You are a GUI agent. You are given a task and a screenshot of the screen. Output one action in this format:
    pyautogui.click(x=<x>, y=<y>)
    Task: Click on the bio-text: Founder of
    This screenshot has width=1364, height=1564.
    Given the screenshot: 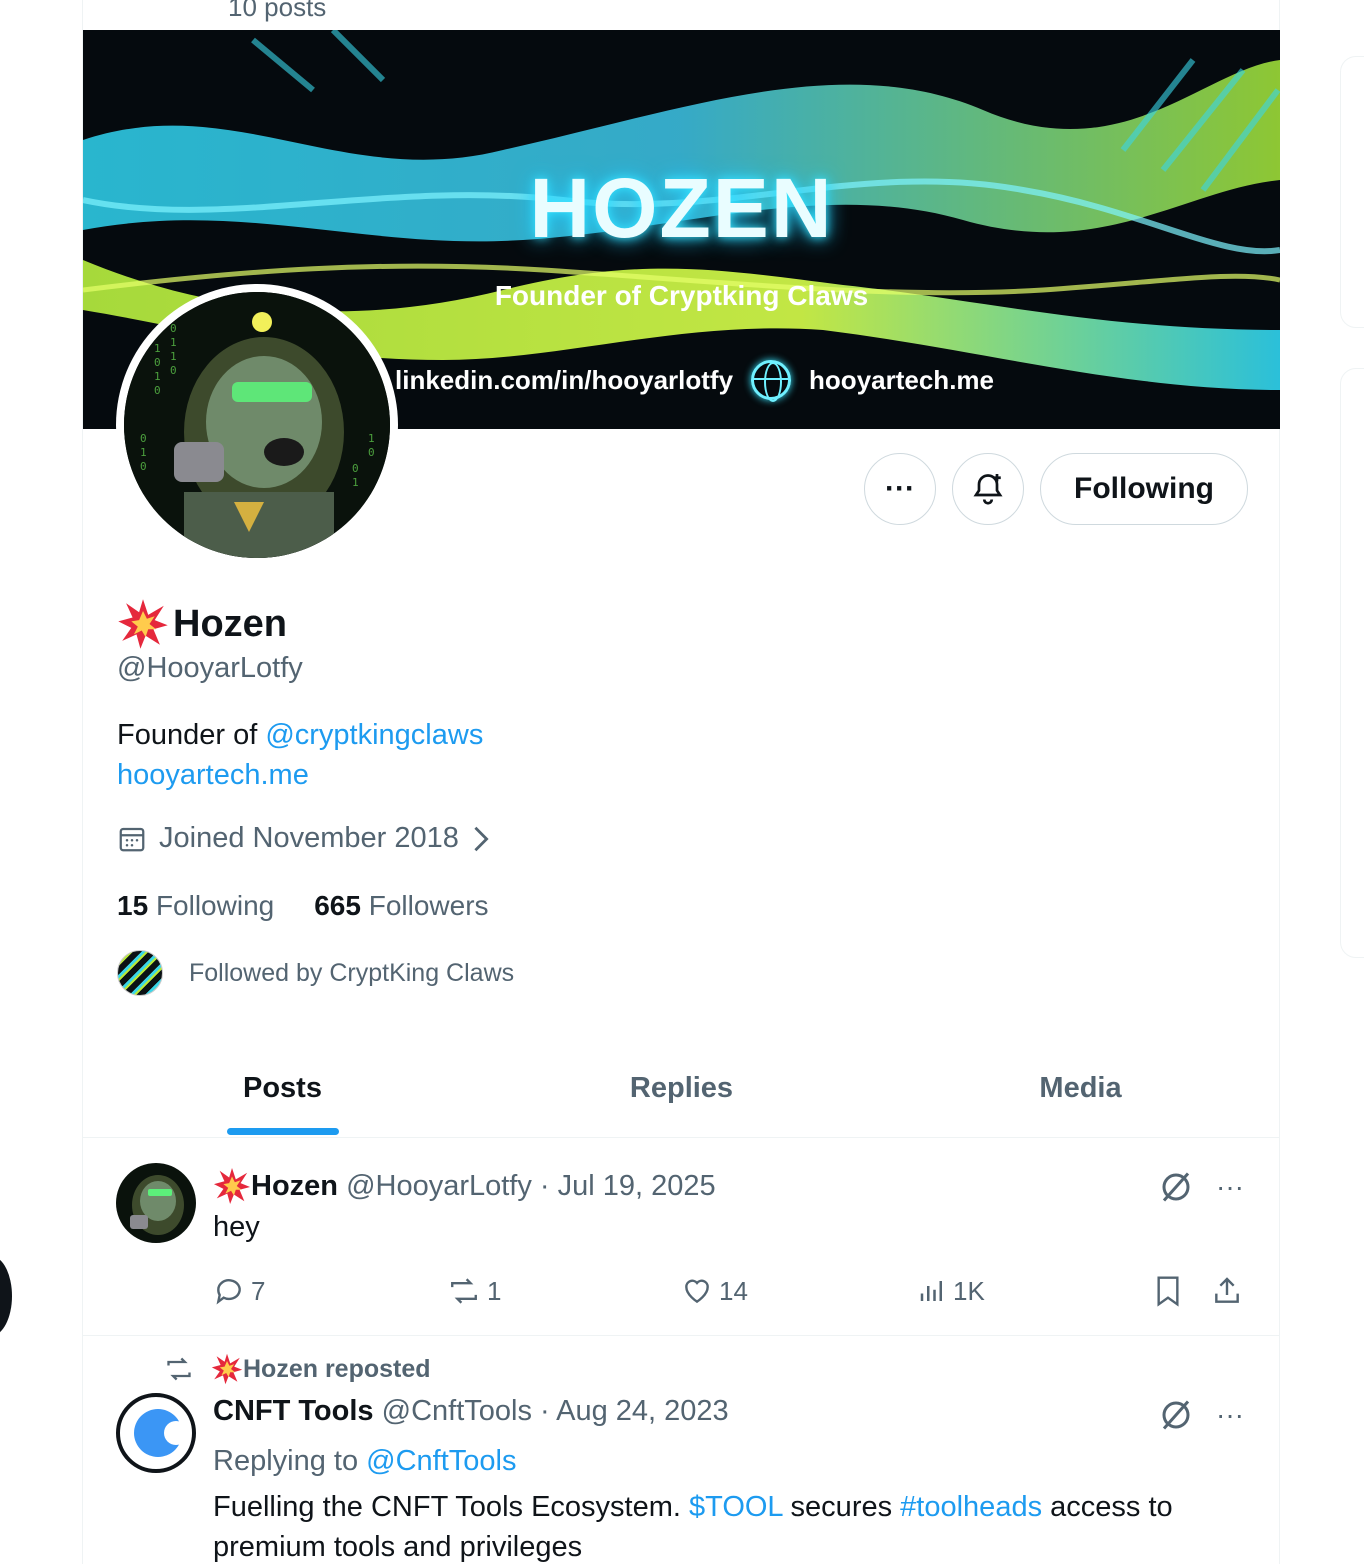 What is the action you would take?
    pyautogui.click(x=191, y=735)
    